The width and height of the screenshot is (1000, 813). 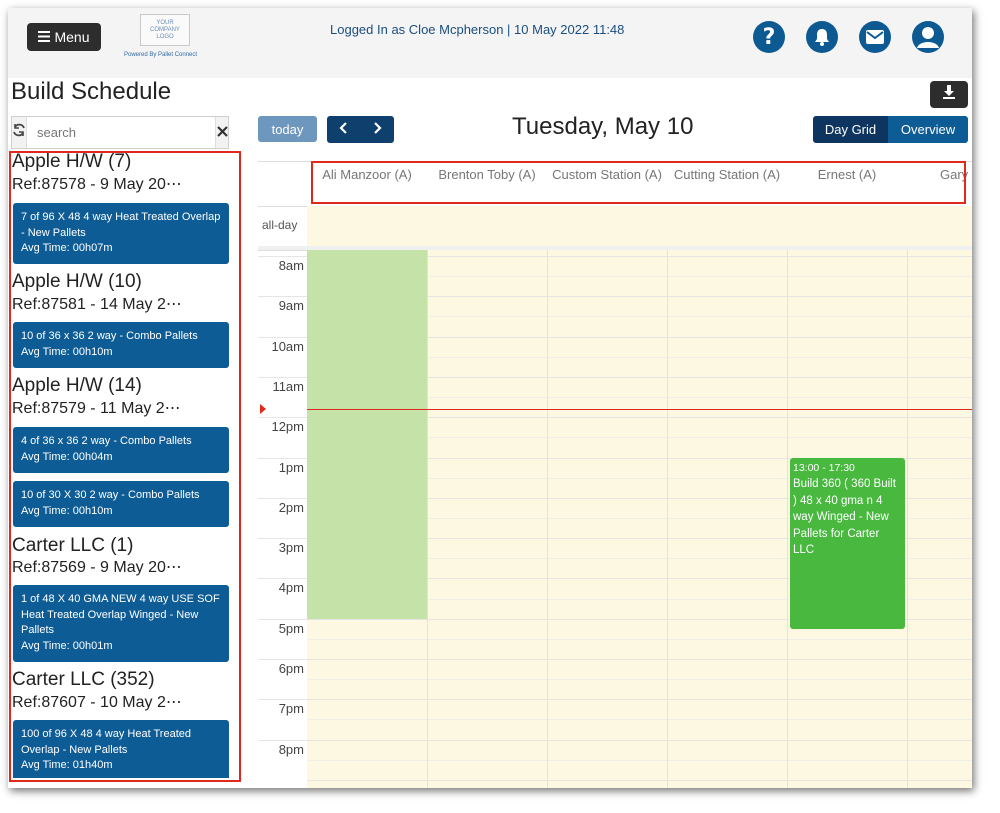 I want to click on menu-button: Menu, so click(x=64, y=37).